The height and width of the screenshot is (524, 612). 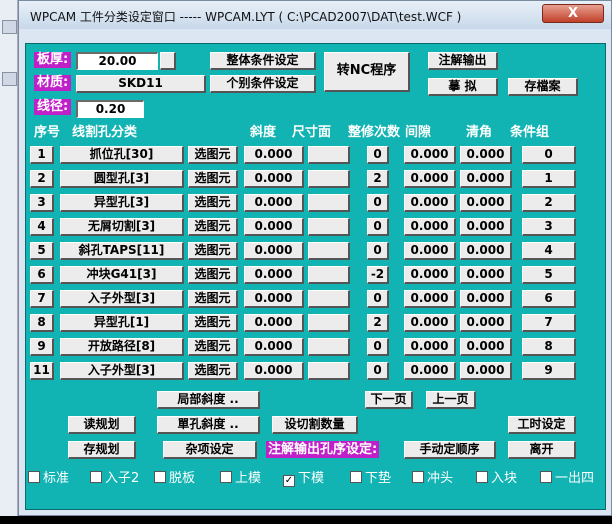 What do you see at coordinates (549, 371) in the screenshot?
I see `condition-group-field: 9` at bounding box center [549, 371].